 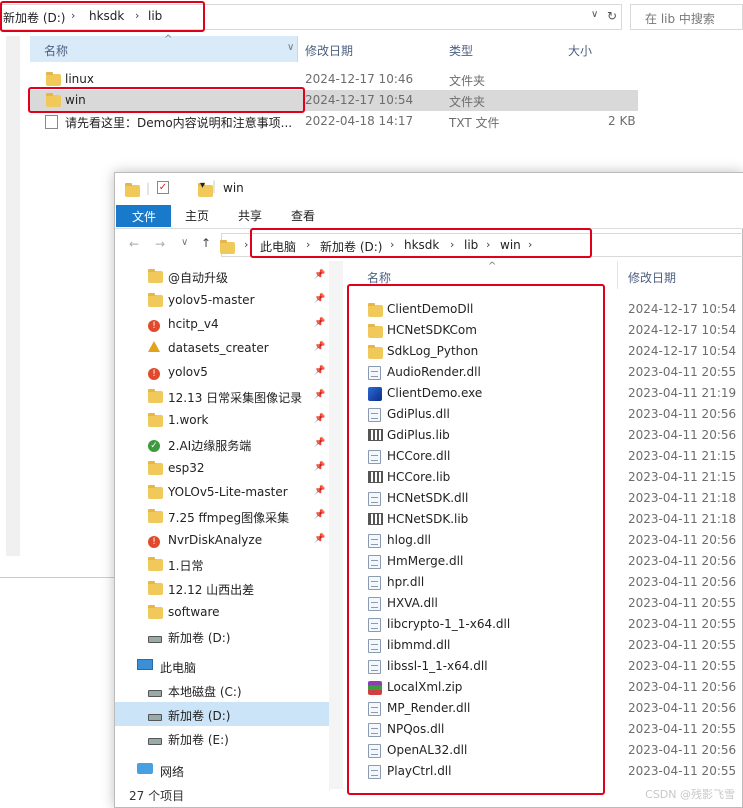 I want to click on sidebar-item: 本地磁盘 (C:), so click(x=222, y=690).